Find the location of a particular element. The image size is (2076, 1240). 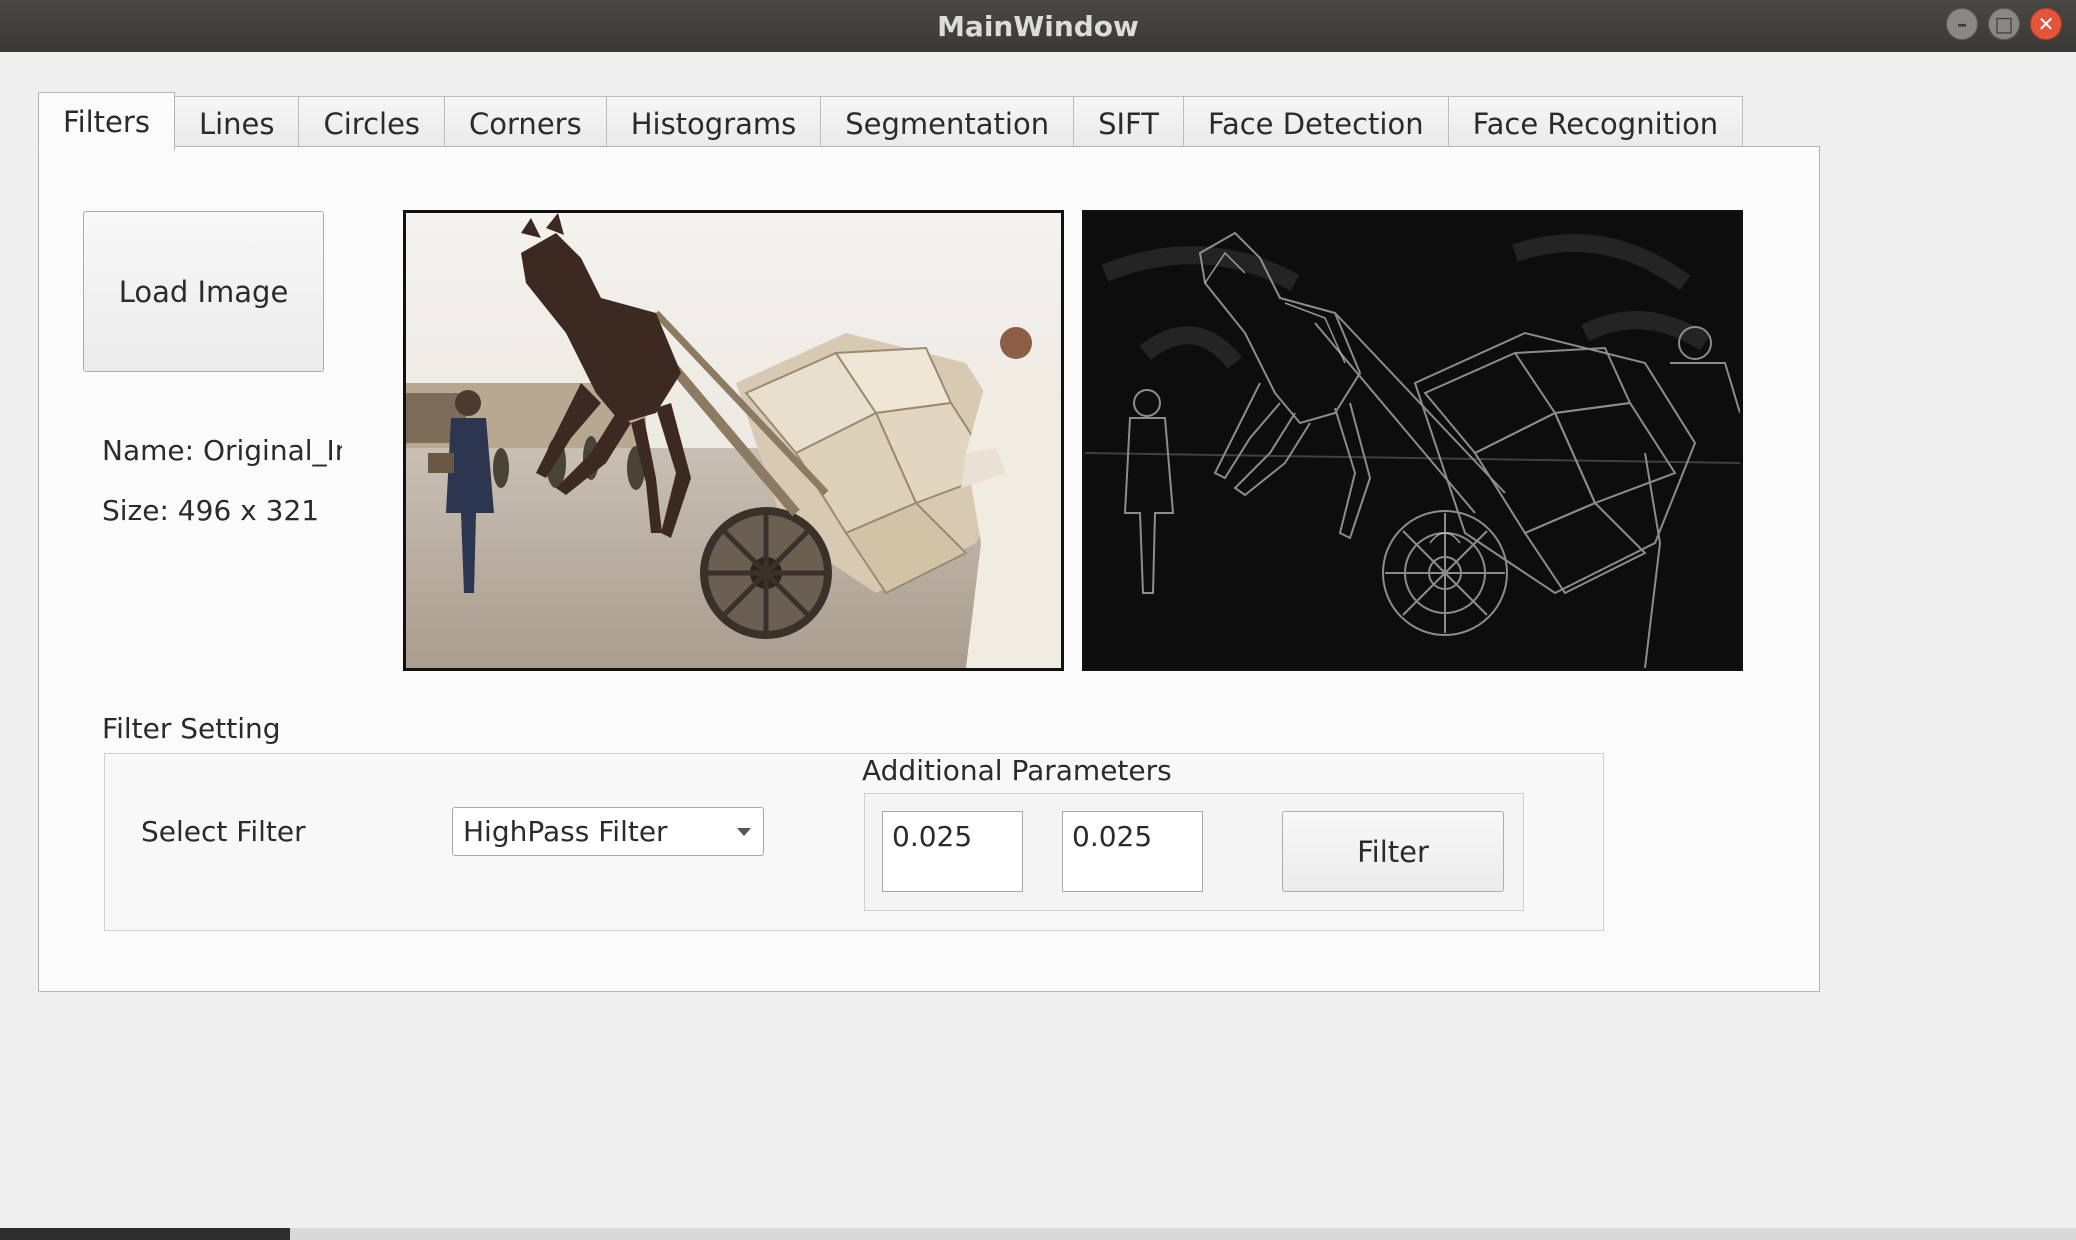

image-name-label: Name: Original_Image is located at coordinates (222, 450).